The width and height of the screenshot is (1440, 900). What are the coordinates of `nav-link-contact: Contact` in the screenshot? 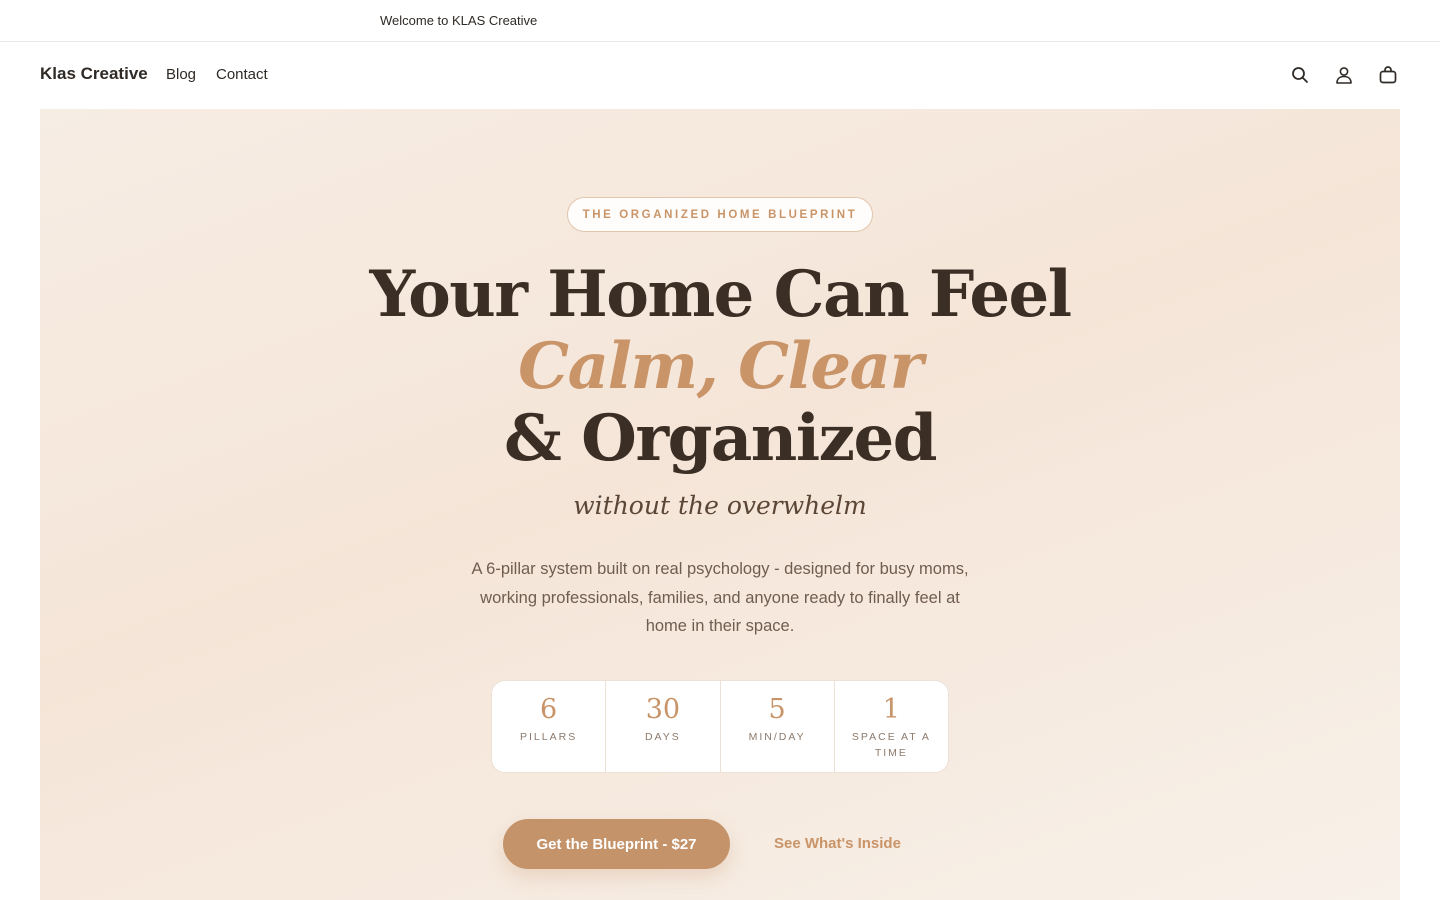 It's located at (242, 74).